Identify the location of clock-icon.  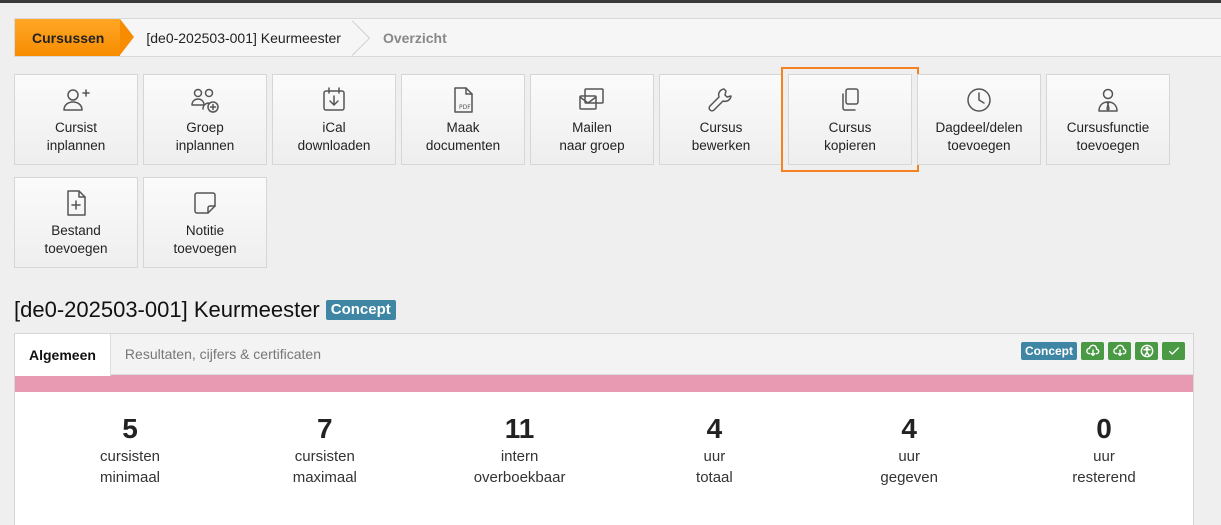
(979, 100).